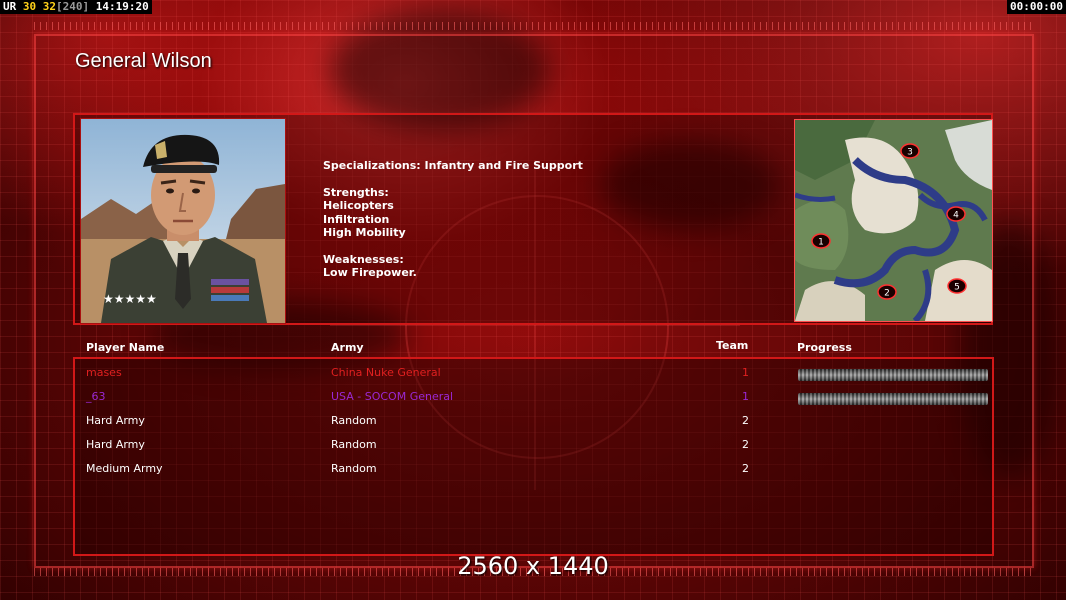 This screenshot has width=1066, height=600. What do you see at coordinates (358, 206) in the screenshot?
I see `strength-item: Helicopters` at bounding box center [358, 206].